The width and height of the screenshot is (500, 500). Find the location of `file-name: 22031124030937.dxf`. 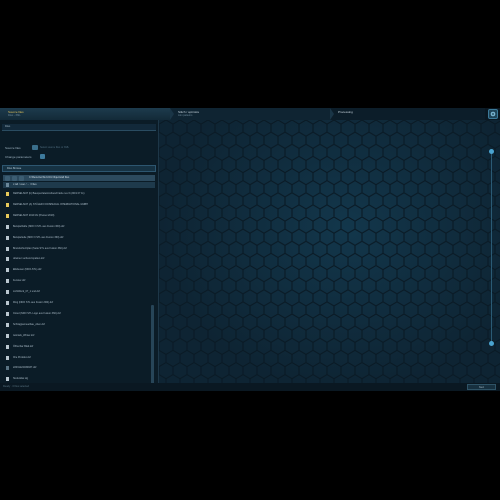

file-name: 22031124030937.dxf is located at coordinates (25, 368).